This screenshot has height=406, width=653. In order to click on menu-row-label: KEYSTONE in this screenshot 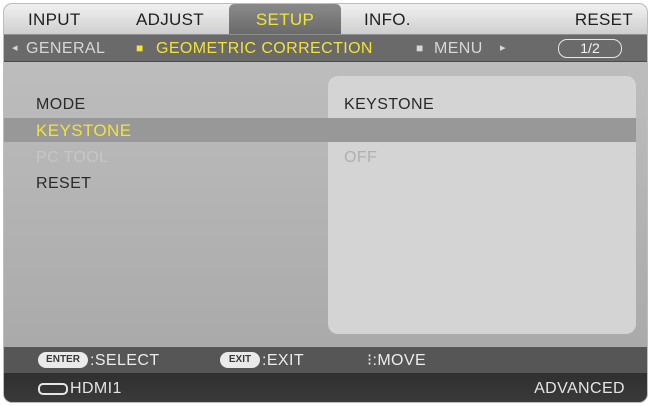, I will do `click(84, 130)`.